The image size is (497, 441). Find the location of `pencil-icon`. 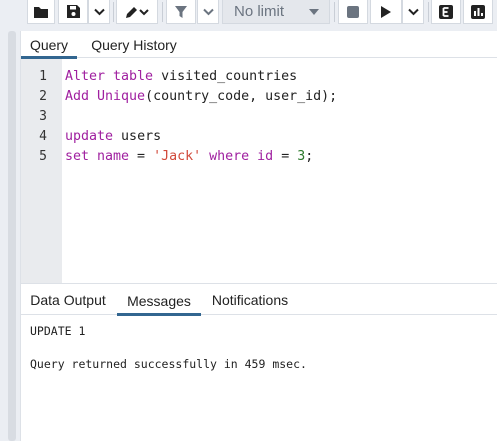

pencil-icon is located at coordinates (137, 12).